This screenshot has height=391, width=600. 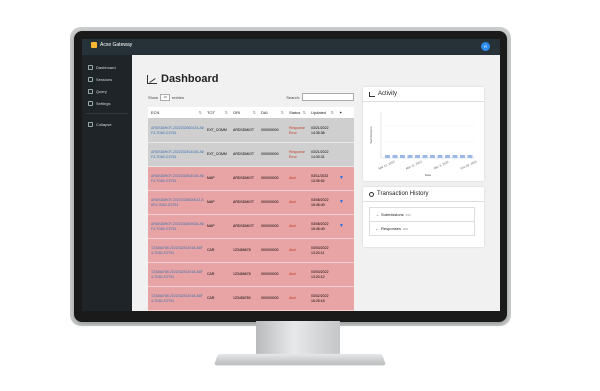 What do you see at coordinates (422, 228) in the screenshot?
I see `history-item-responses: ← Responses 200` at bounding box center [422, 228].